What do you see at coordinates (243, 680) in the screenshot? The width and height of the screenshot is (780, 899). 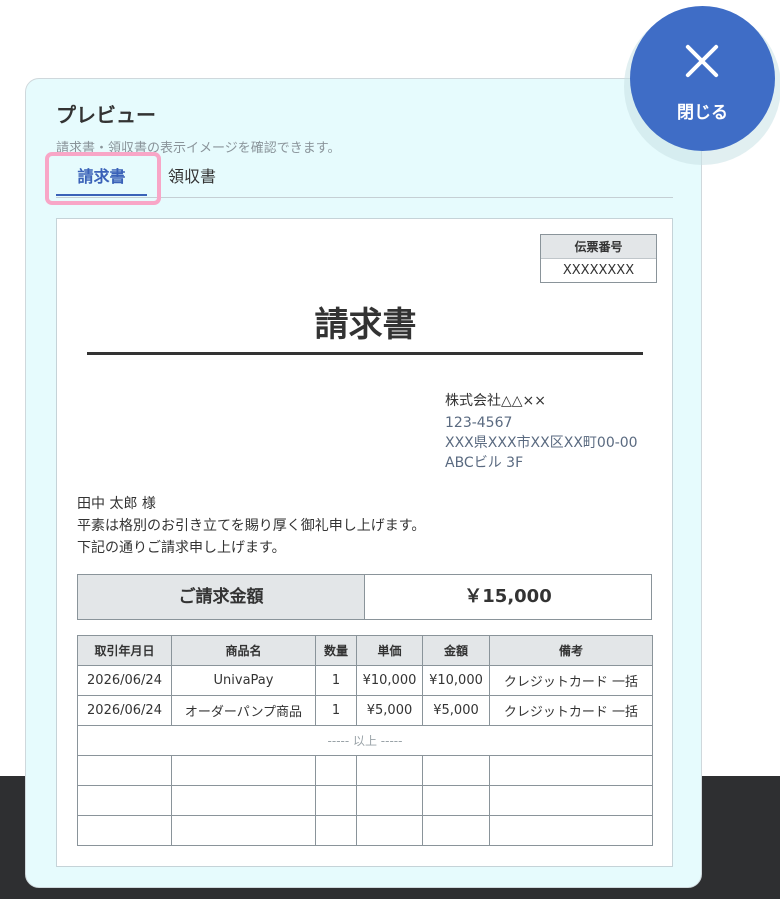 I see `cell-product: UnivaPay` at bounding box center [243, 680].